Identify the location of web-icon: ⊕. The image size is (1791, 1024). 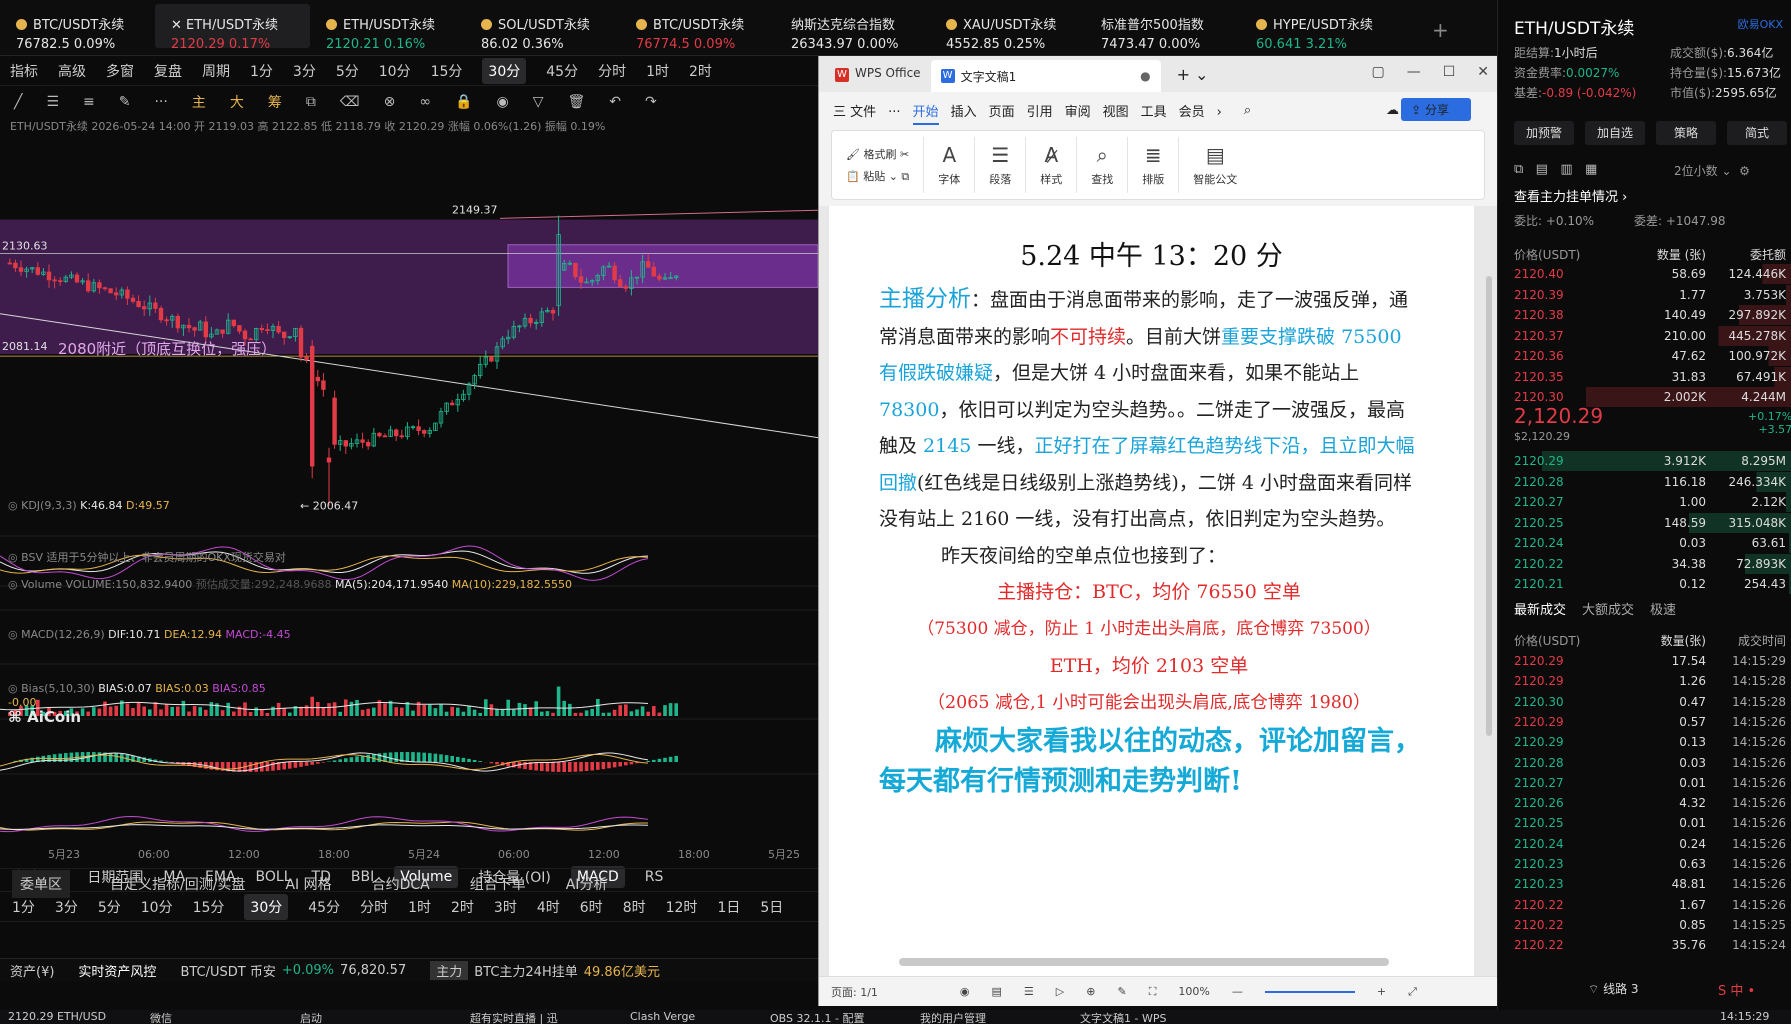
(1090, 991).